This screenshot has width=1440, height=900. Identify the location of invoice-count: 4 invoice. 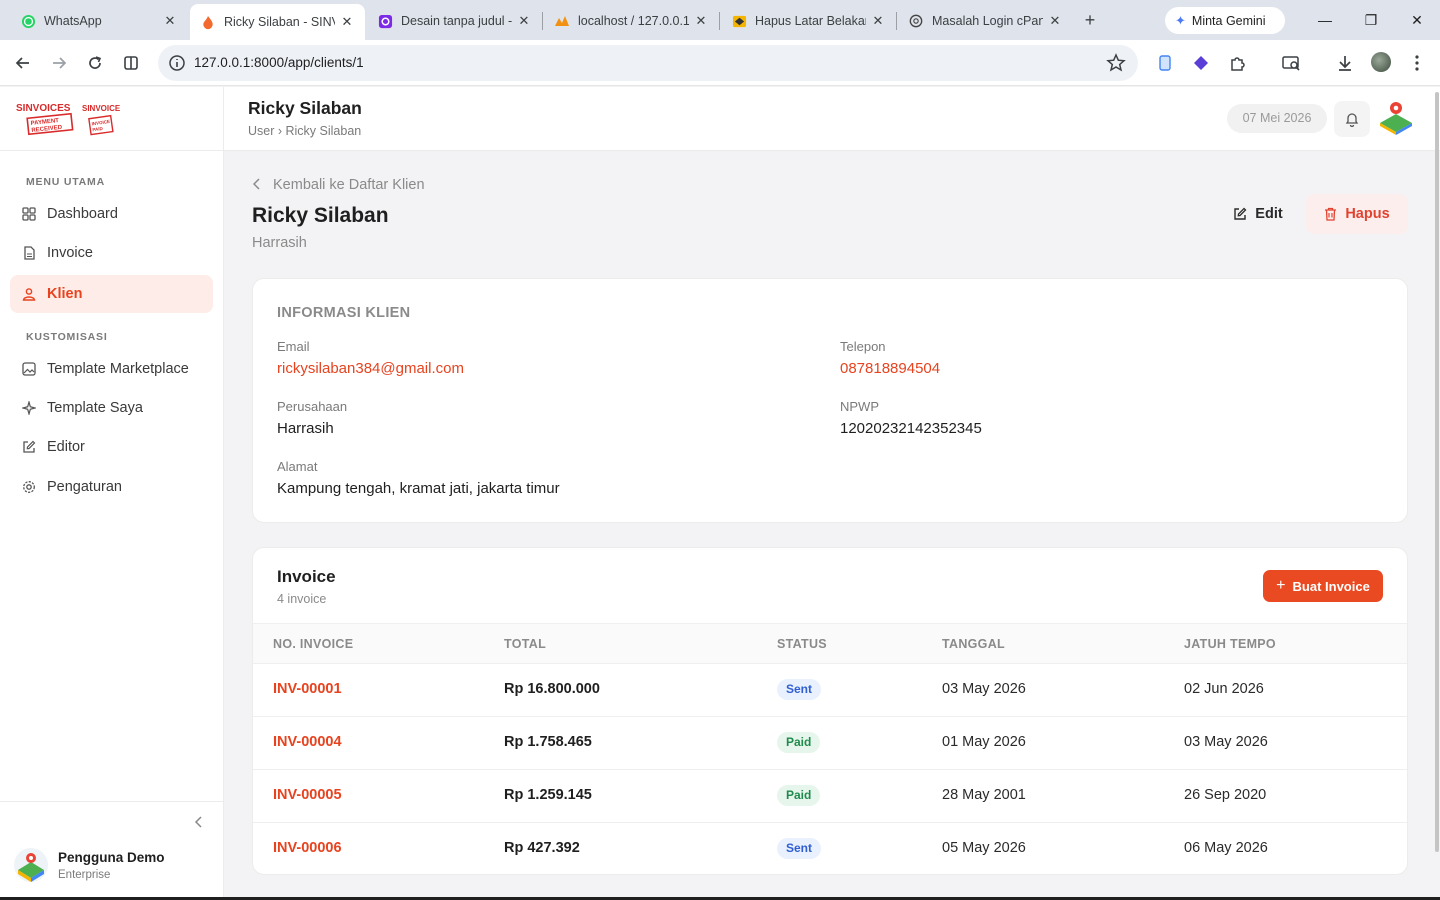
(302, 599).